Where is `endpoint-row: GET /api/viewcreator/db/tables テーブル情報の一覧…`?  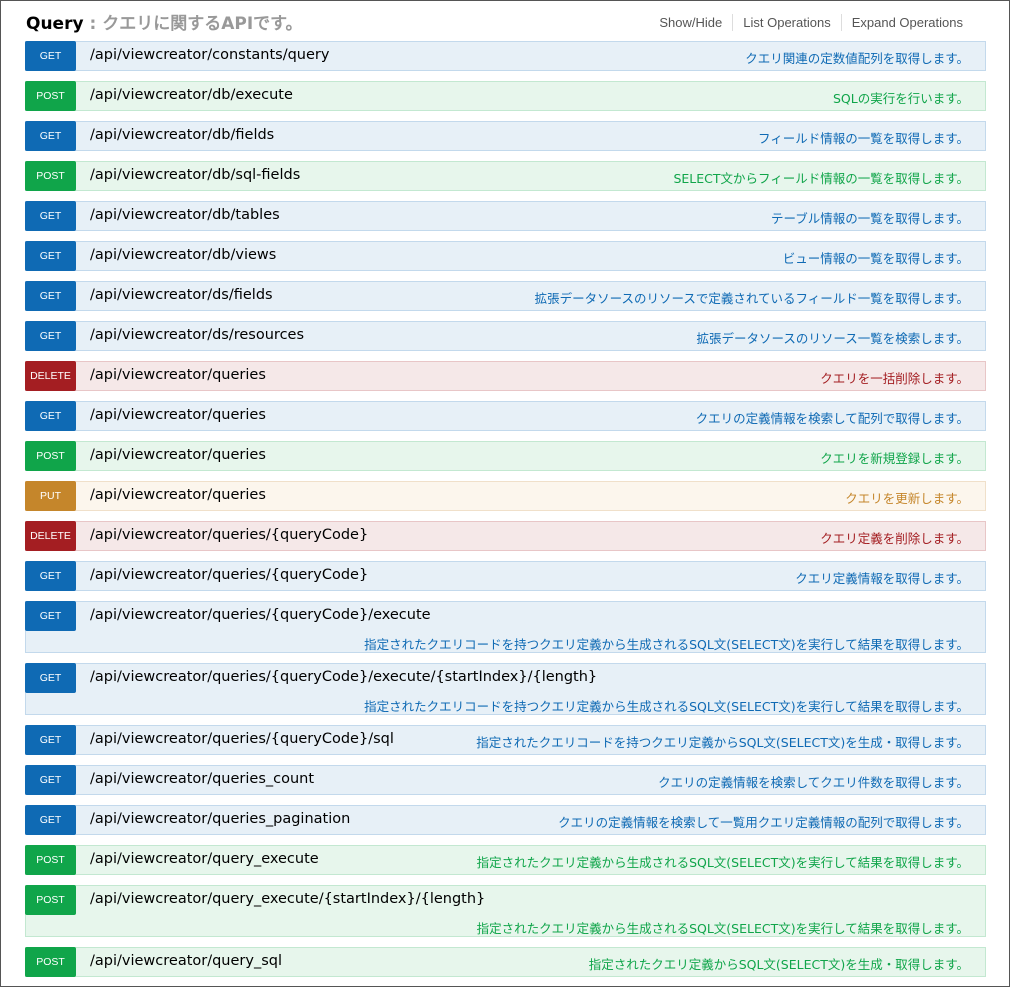
endpoint-row: GET /api/viewcreator/db/tables テーブル情報の一覧… is located at coordinates (505, 216).